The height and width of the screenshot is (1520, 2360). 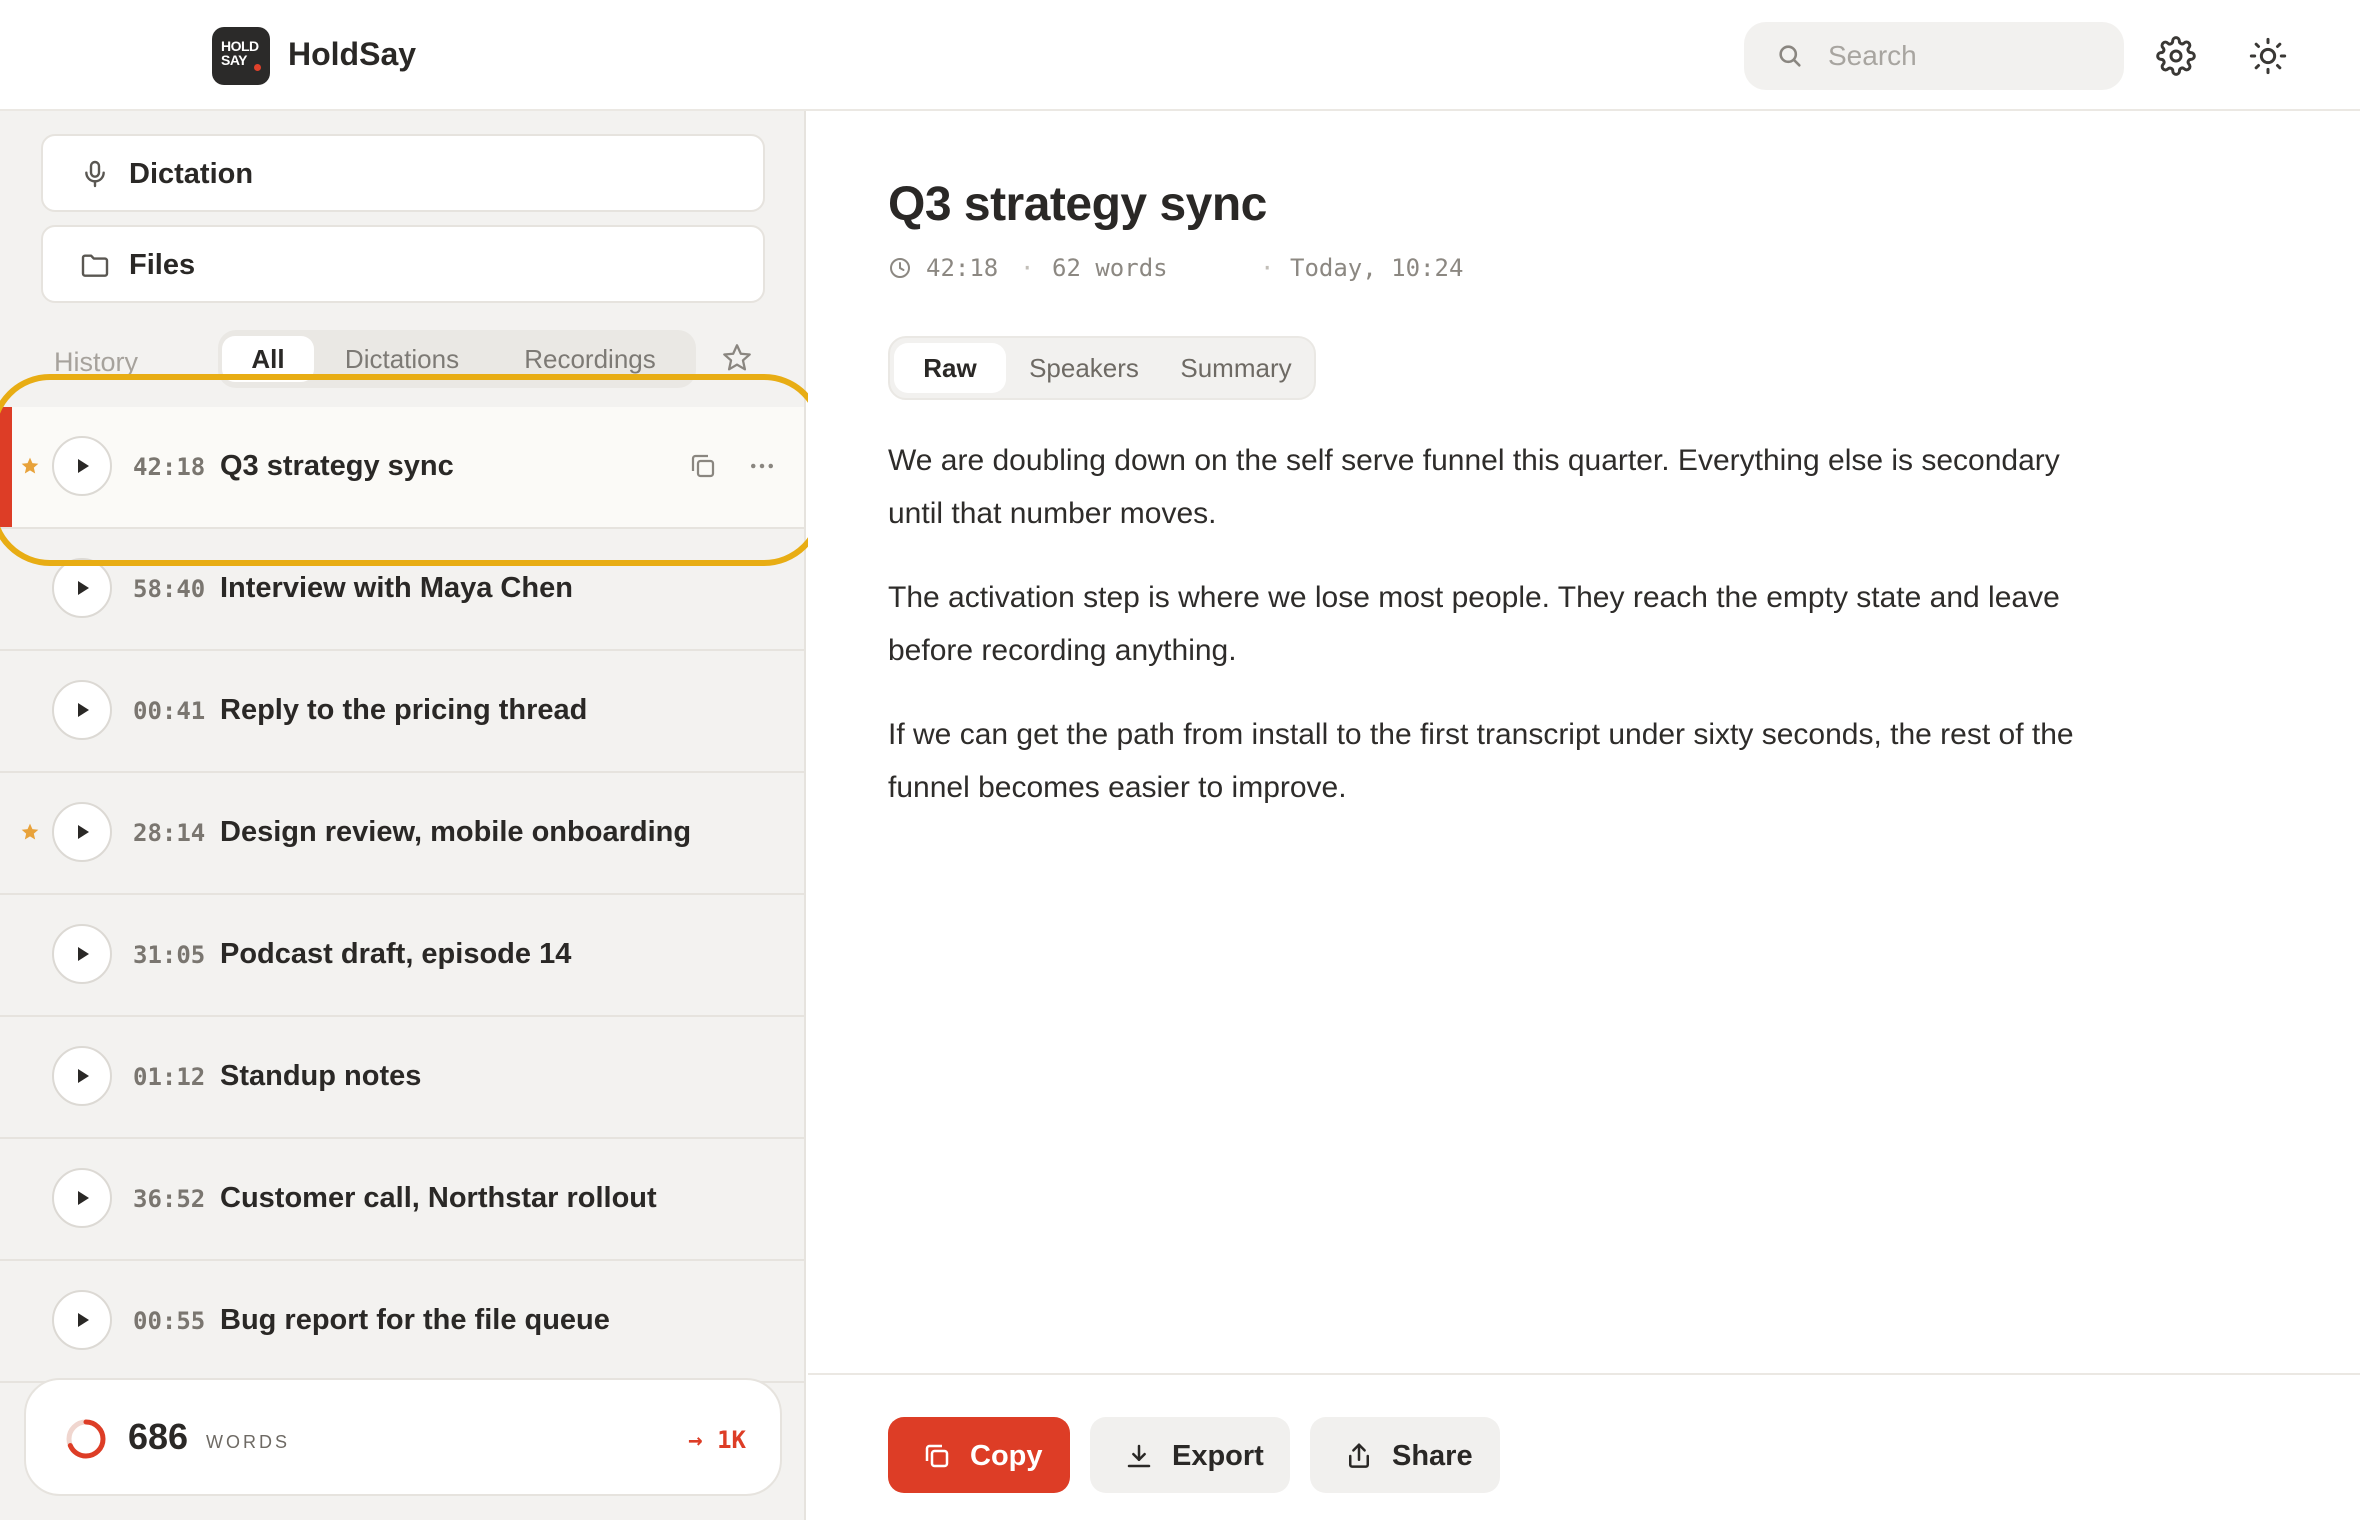 I want to click on app-header: HOLD SAY HoldSay, so click(x=1180, y=55).